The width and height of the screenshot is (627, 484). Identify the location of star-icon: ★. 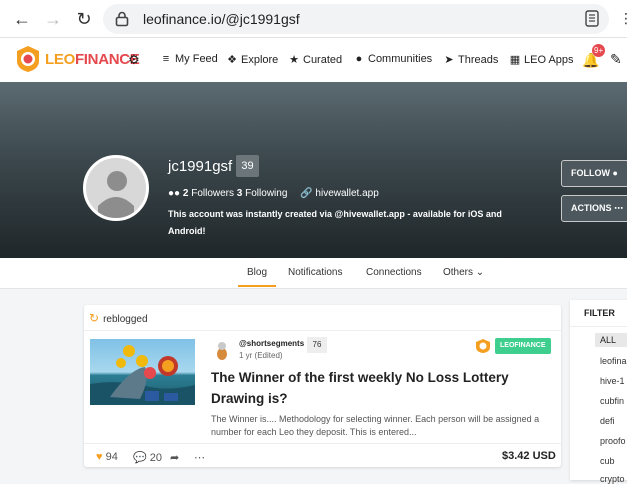
(294, 60).